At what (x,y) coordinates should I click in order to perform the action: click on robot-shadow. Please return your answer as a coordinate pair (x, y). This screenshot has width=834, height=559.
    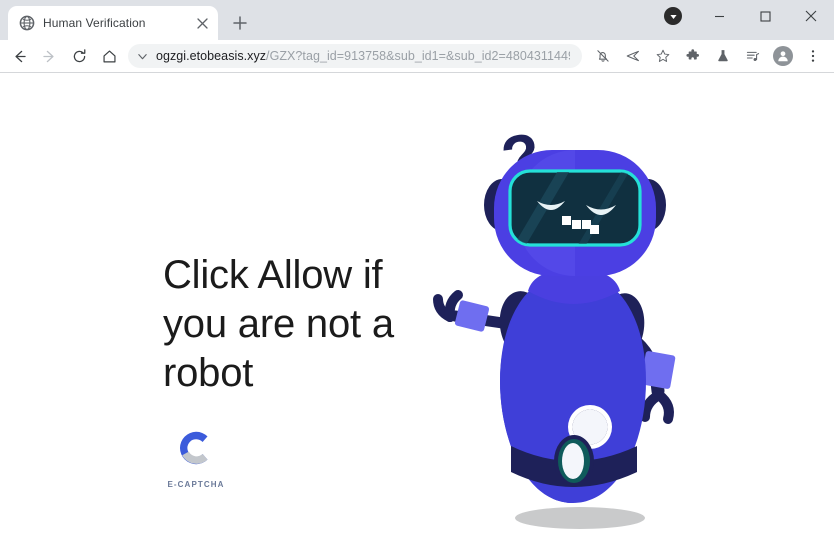
    Looking at the image, I should click on (580, 518).